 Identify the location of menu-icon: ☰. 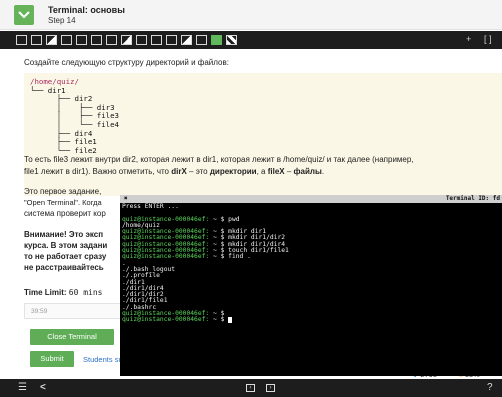
(22, 387).